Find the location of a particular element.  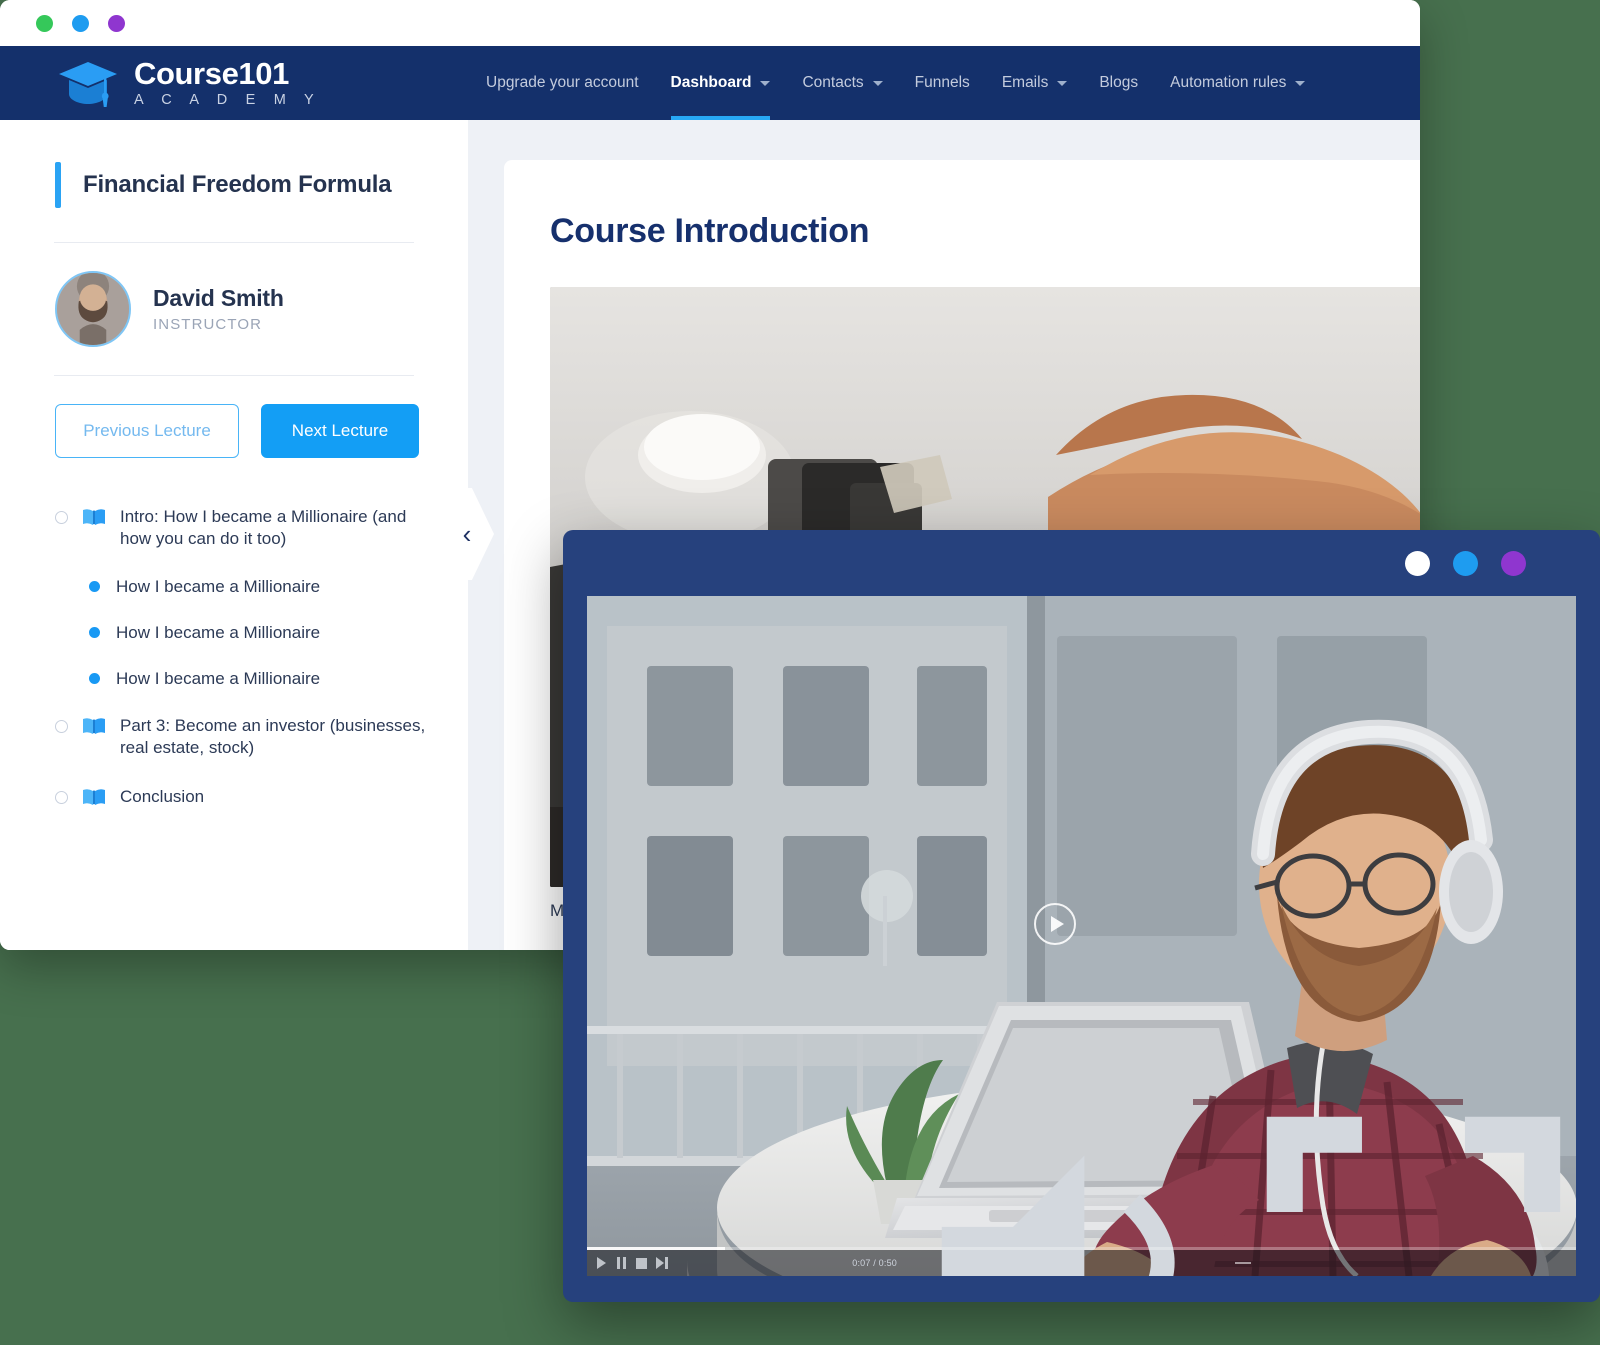

lecture-item-2: How I became a Millionaire is located at coordinates (258, 633).